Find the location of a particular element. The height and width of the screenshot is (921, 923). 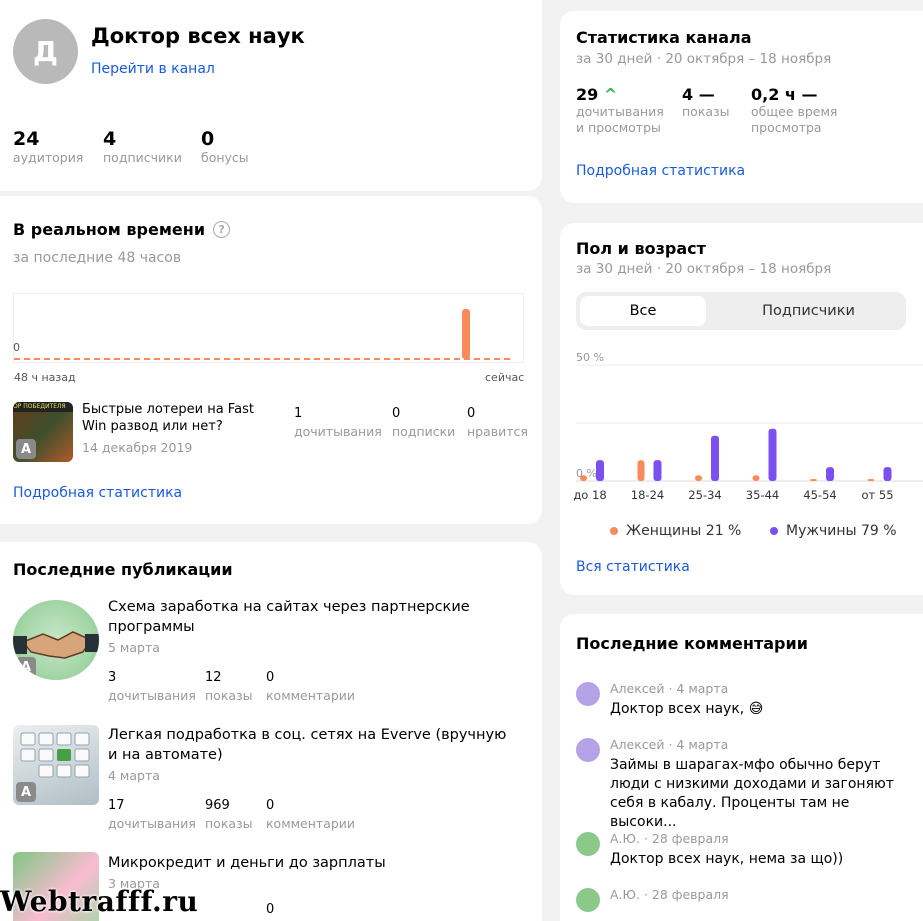

legend-men-label: Мужчины 79 % is located at coordinates (841, 531).